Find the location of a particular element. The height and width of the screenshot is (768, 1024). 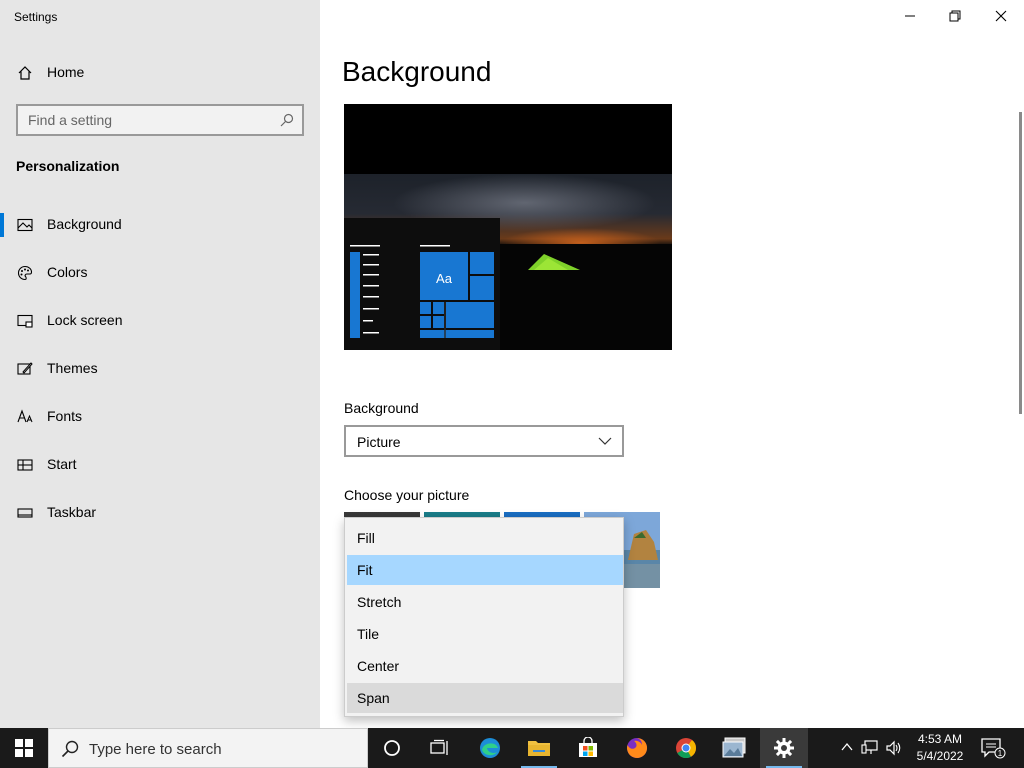

windows-logo-icon is located at coordinates (24, 748).